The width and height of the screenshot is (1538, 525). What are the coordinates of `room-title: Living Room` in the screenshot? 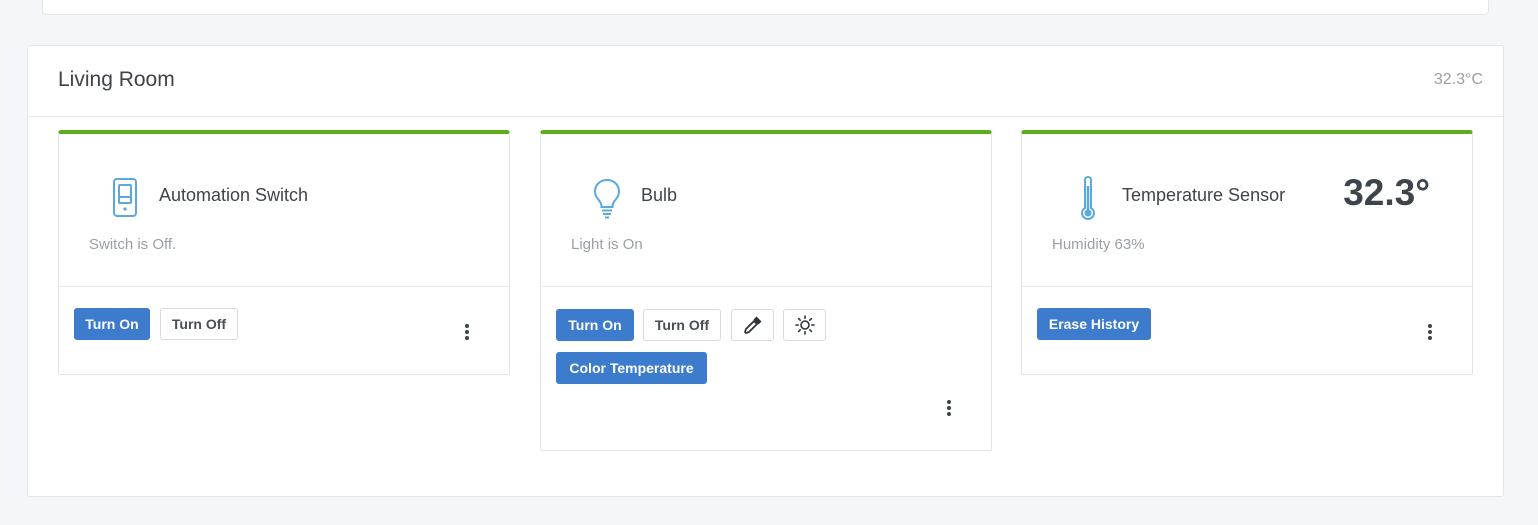 It's located at (116, 79).